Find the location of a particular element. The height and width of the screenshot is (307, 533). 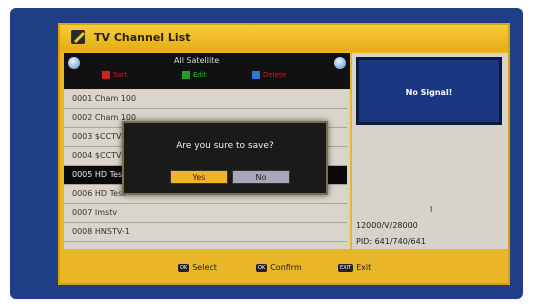

blue-key-icon is located at coordinates (256, 75).